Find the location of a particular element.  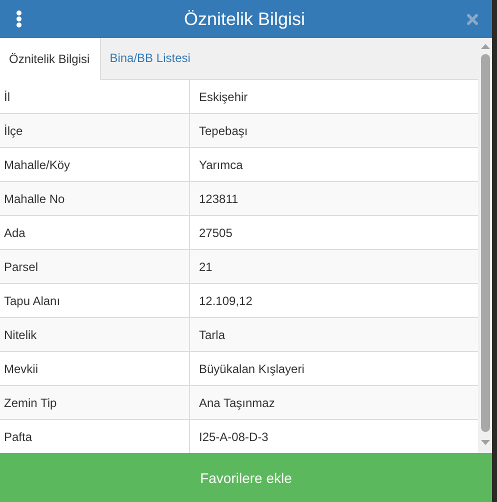

table-cell-text: 123811 is located at coordinates (218, 199).